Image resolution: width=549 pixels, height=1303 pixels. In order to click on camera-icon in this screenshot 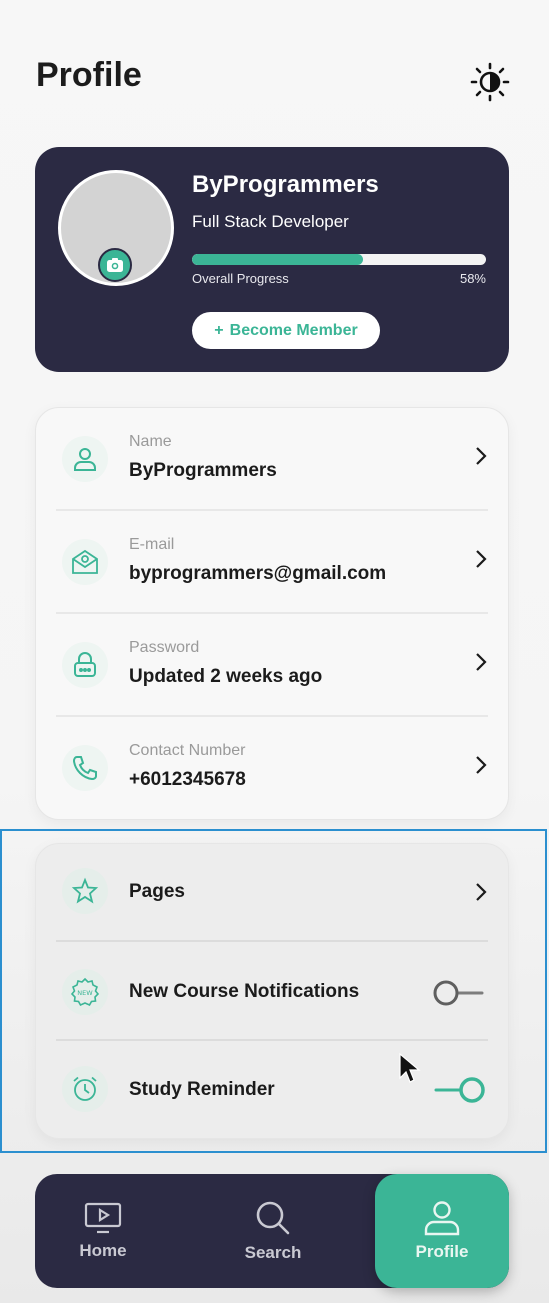, I will do `click(115, 265)`.